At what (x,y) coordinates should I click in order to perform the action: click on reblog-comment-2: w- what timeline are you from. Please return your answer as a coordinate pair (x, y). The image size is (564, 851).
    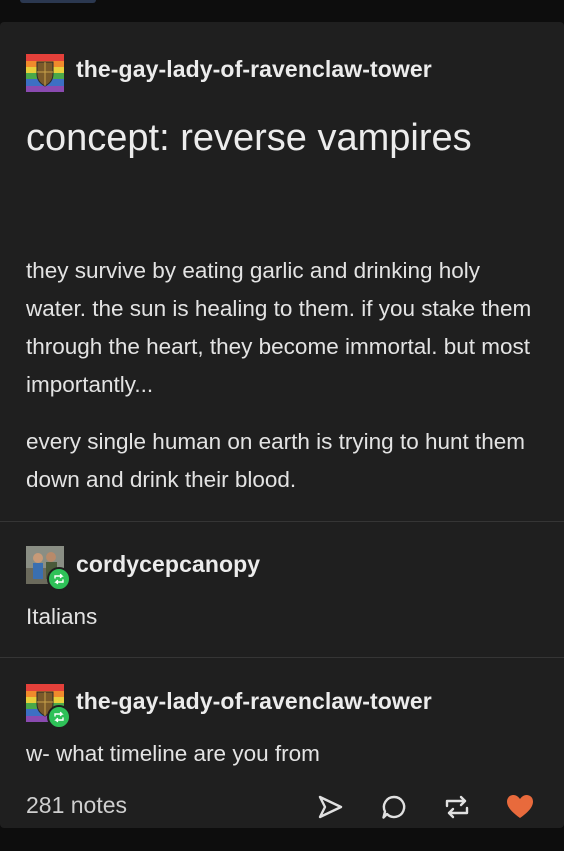
    Looking at the image, I should click on (173, 753).